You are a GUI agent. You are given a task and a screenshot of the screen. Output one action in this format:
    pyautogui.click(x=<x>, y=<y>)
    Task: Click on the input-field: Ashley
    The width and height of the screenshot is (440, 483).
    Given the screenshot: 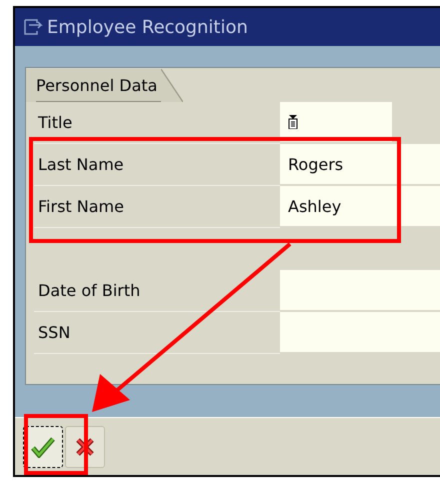 What is the action you would take?
    pyautogui.click(x=360, y=206)
    